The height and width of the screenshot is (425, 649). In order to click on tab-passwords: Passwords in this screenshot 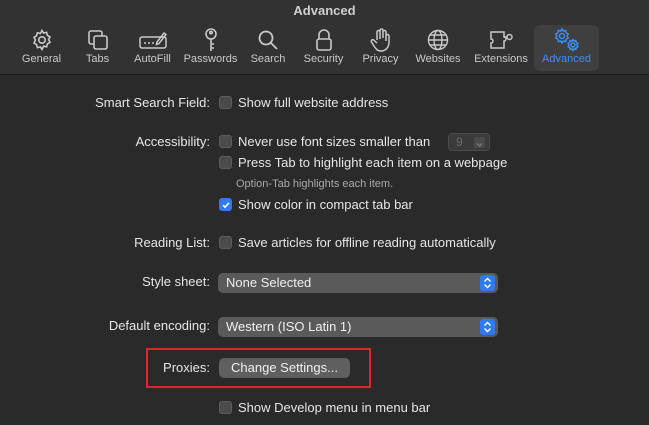, I will do `click(210, 48)`.